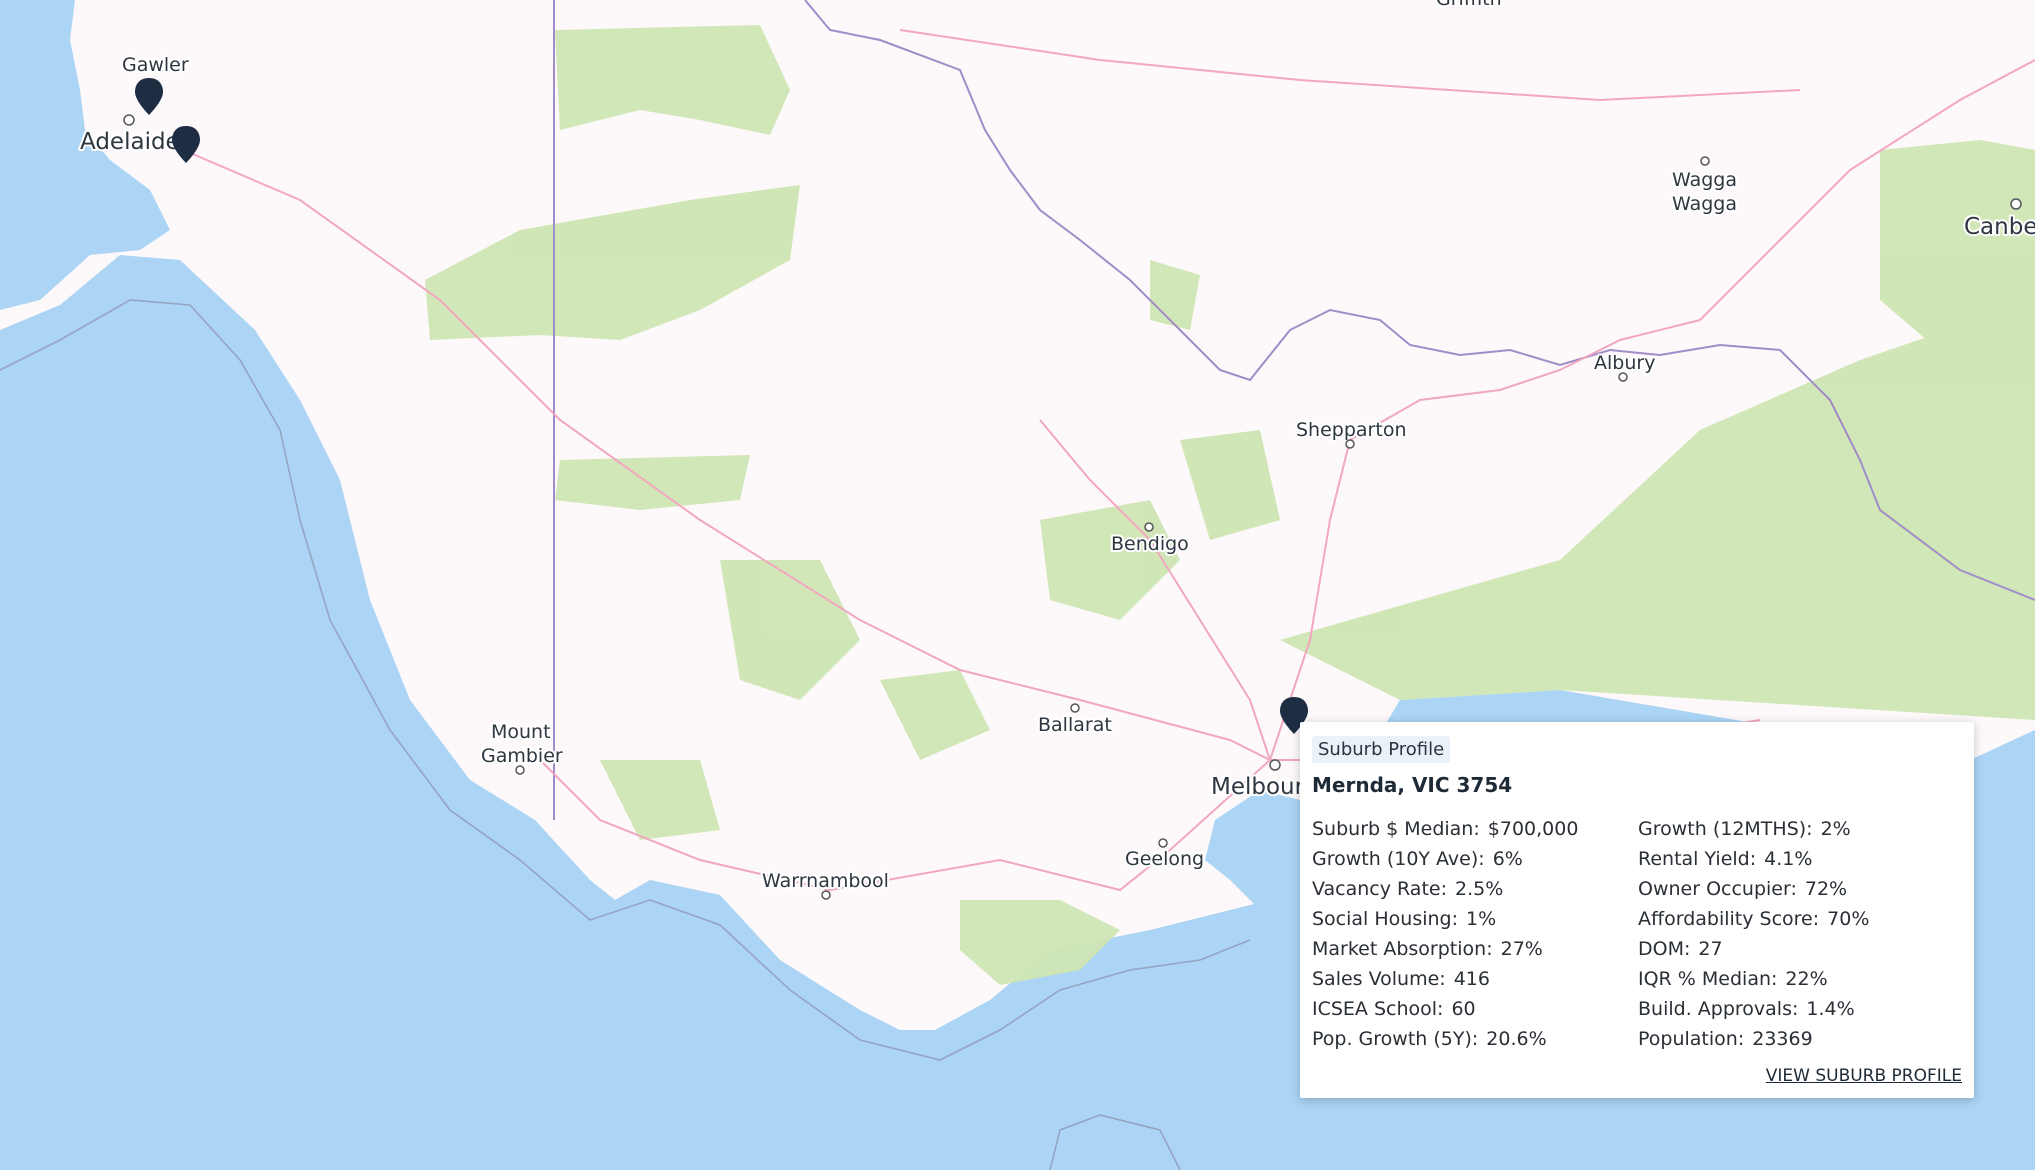  I want to click on label-mount: Mount, so click(521, 732).